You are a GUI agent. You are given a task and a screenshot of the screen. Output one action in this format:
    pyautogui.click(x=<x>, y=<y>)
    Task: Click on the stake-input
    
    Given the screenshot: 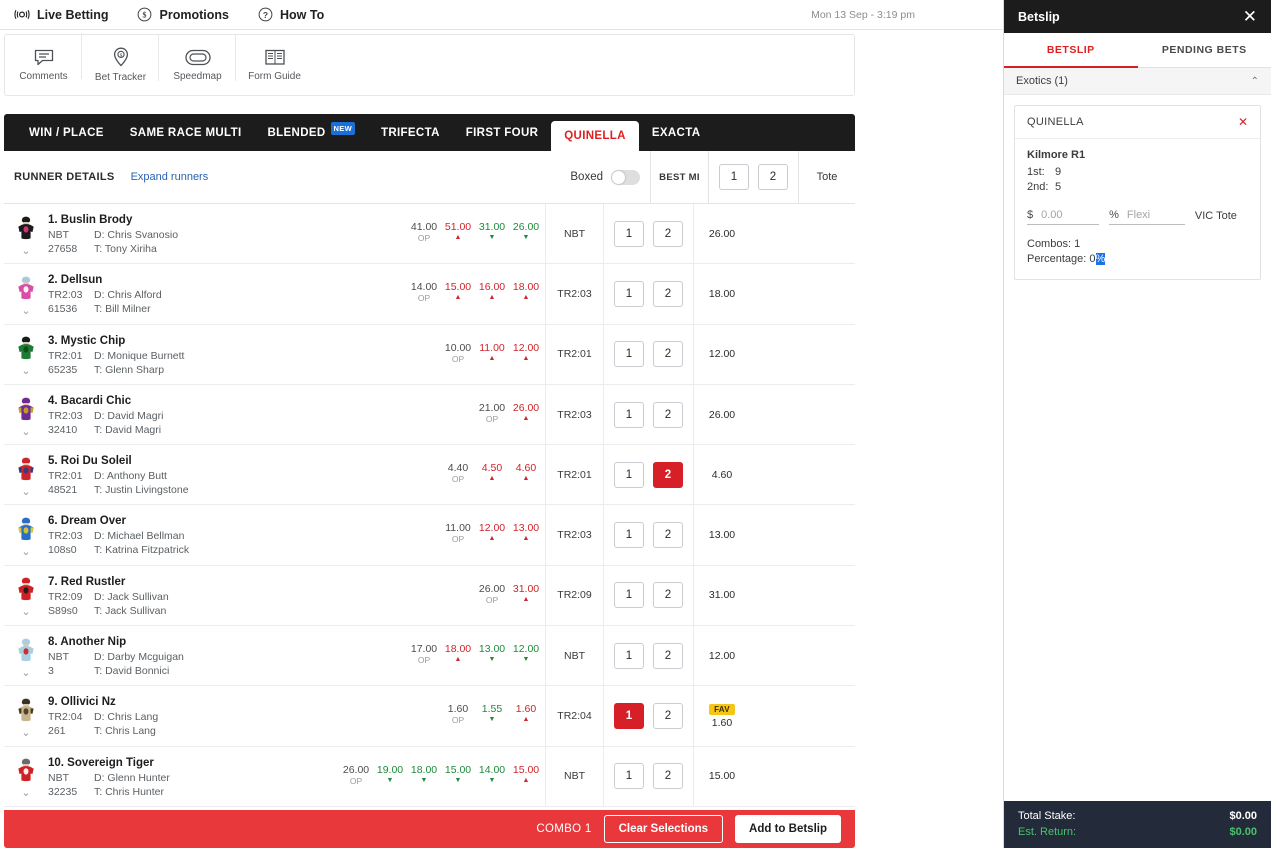 What is the action you would take?
    pyautogui.click(x=1070, y=215)
    